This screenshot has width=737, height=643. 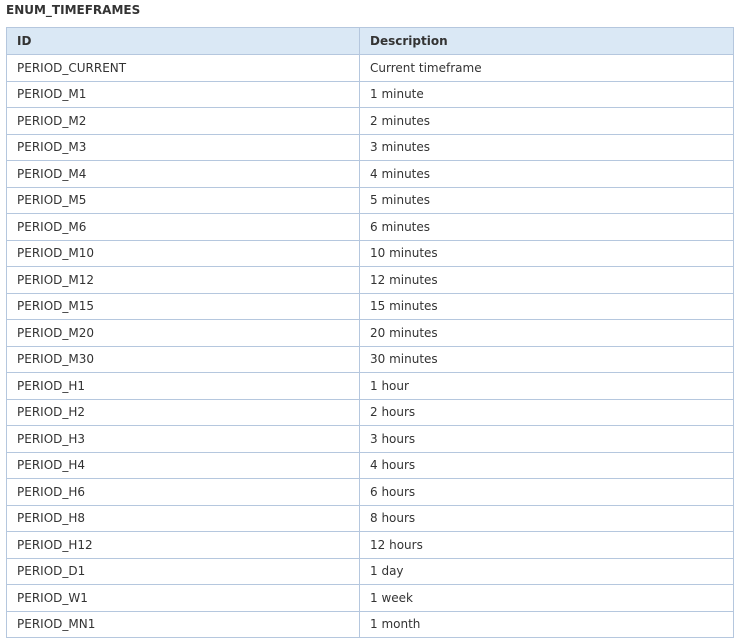 I want to click on cell-id: PERIOD_M1, so click(x=183, y=94).